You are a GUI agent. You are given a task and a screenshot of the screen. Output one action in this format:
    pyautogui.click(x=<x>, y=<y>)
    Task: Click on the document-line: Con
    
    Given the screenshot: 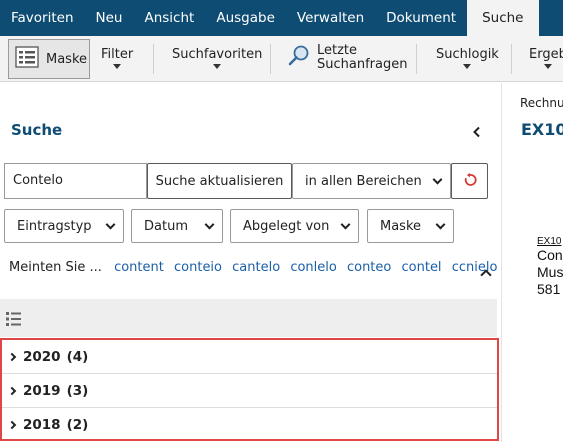 What is the action you would take?
    pyautogui.click(x=550, y=255)
    